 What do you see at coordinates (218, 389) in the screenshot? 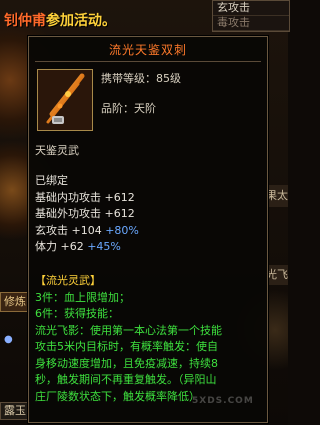
I see `site-watermark: 5XDS.COM` at bounding box center [218, 389].